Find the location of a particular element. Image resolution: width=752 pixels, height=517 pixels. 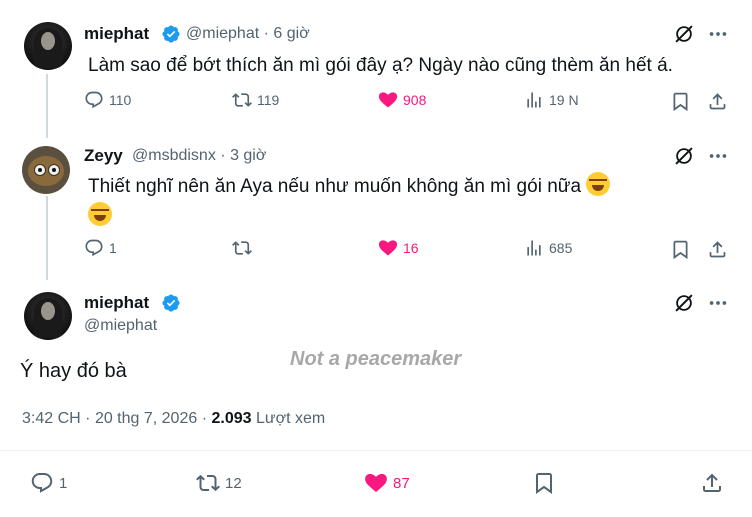

main-tweet-text: Ý hay đó bà is located at coordinates (73, 371).